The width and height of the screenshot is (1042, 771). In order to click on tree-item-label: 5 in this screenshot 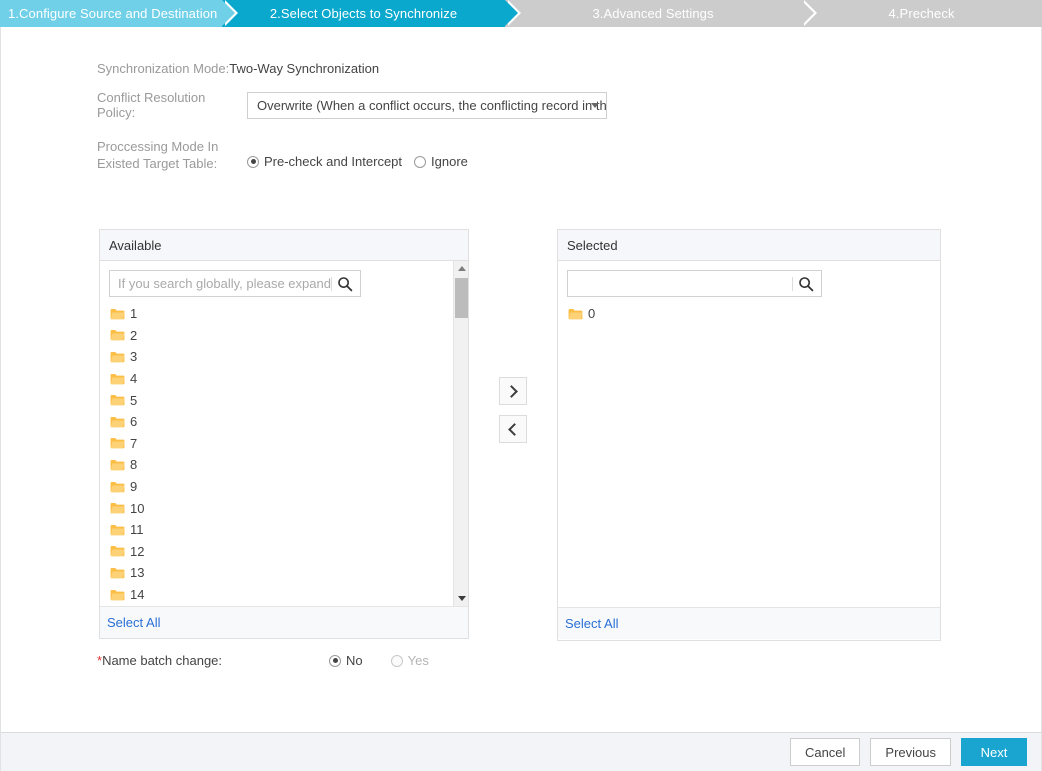, I will do `click(134, 400)`.